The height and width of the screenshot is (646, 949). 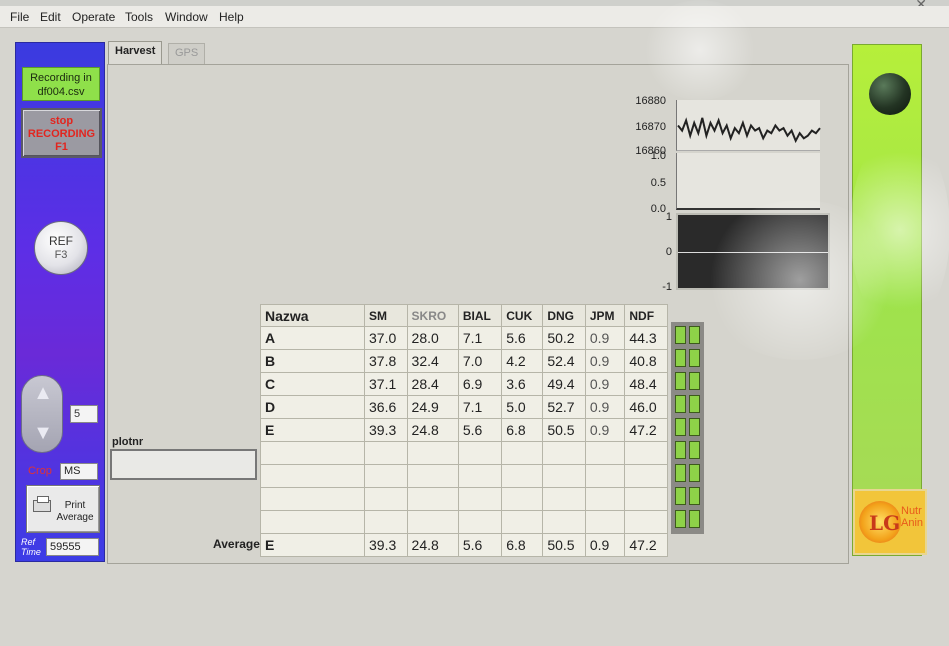 What do you see at coordinates (646, 545) in the screenshot?
I see `table-cell: 47.2` at bounding box center [646, 545].